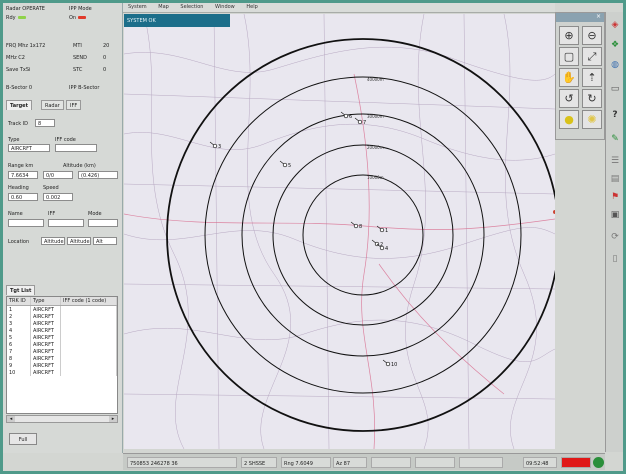 The width and height of the screenshot is (626, 474). I want to click on tab-radar: Radar, so click(52, 105).